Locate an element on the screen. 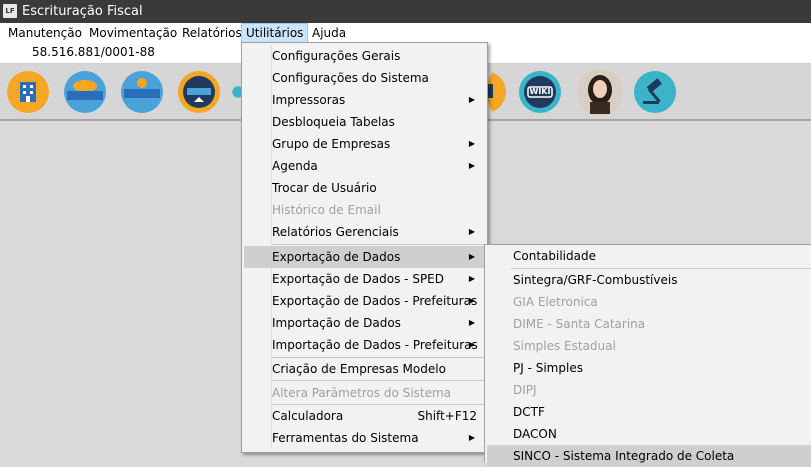 This screenshot has height=467, width=811. menu-item-importacao-dados-prefeituras: Importação de Dados - Prefeituras ▶ is located at coordinates (364, 345).